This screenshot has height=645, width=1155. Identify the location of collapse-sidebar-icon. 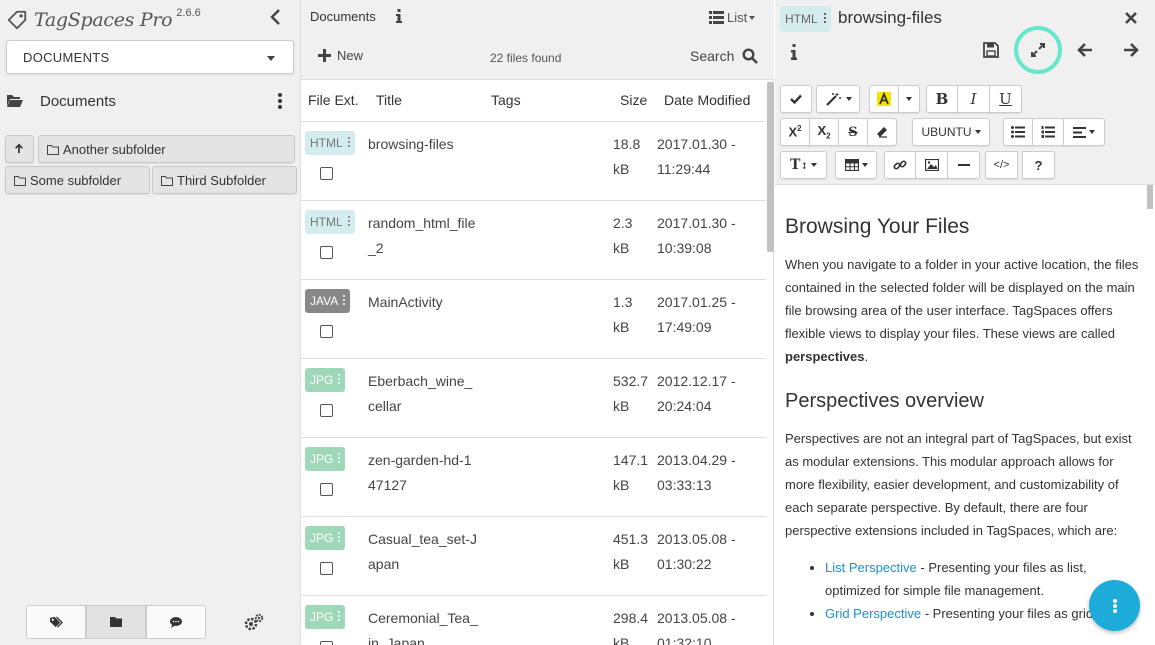
(276, 17).